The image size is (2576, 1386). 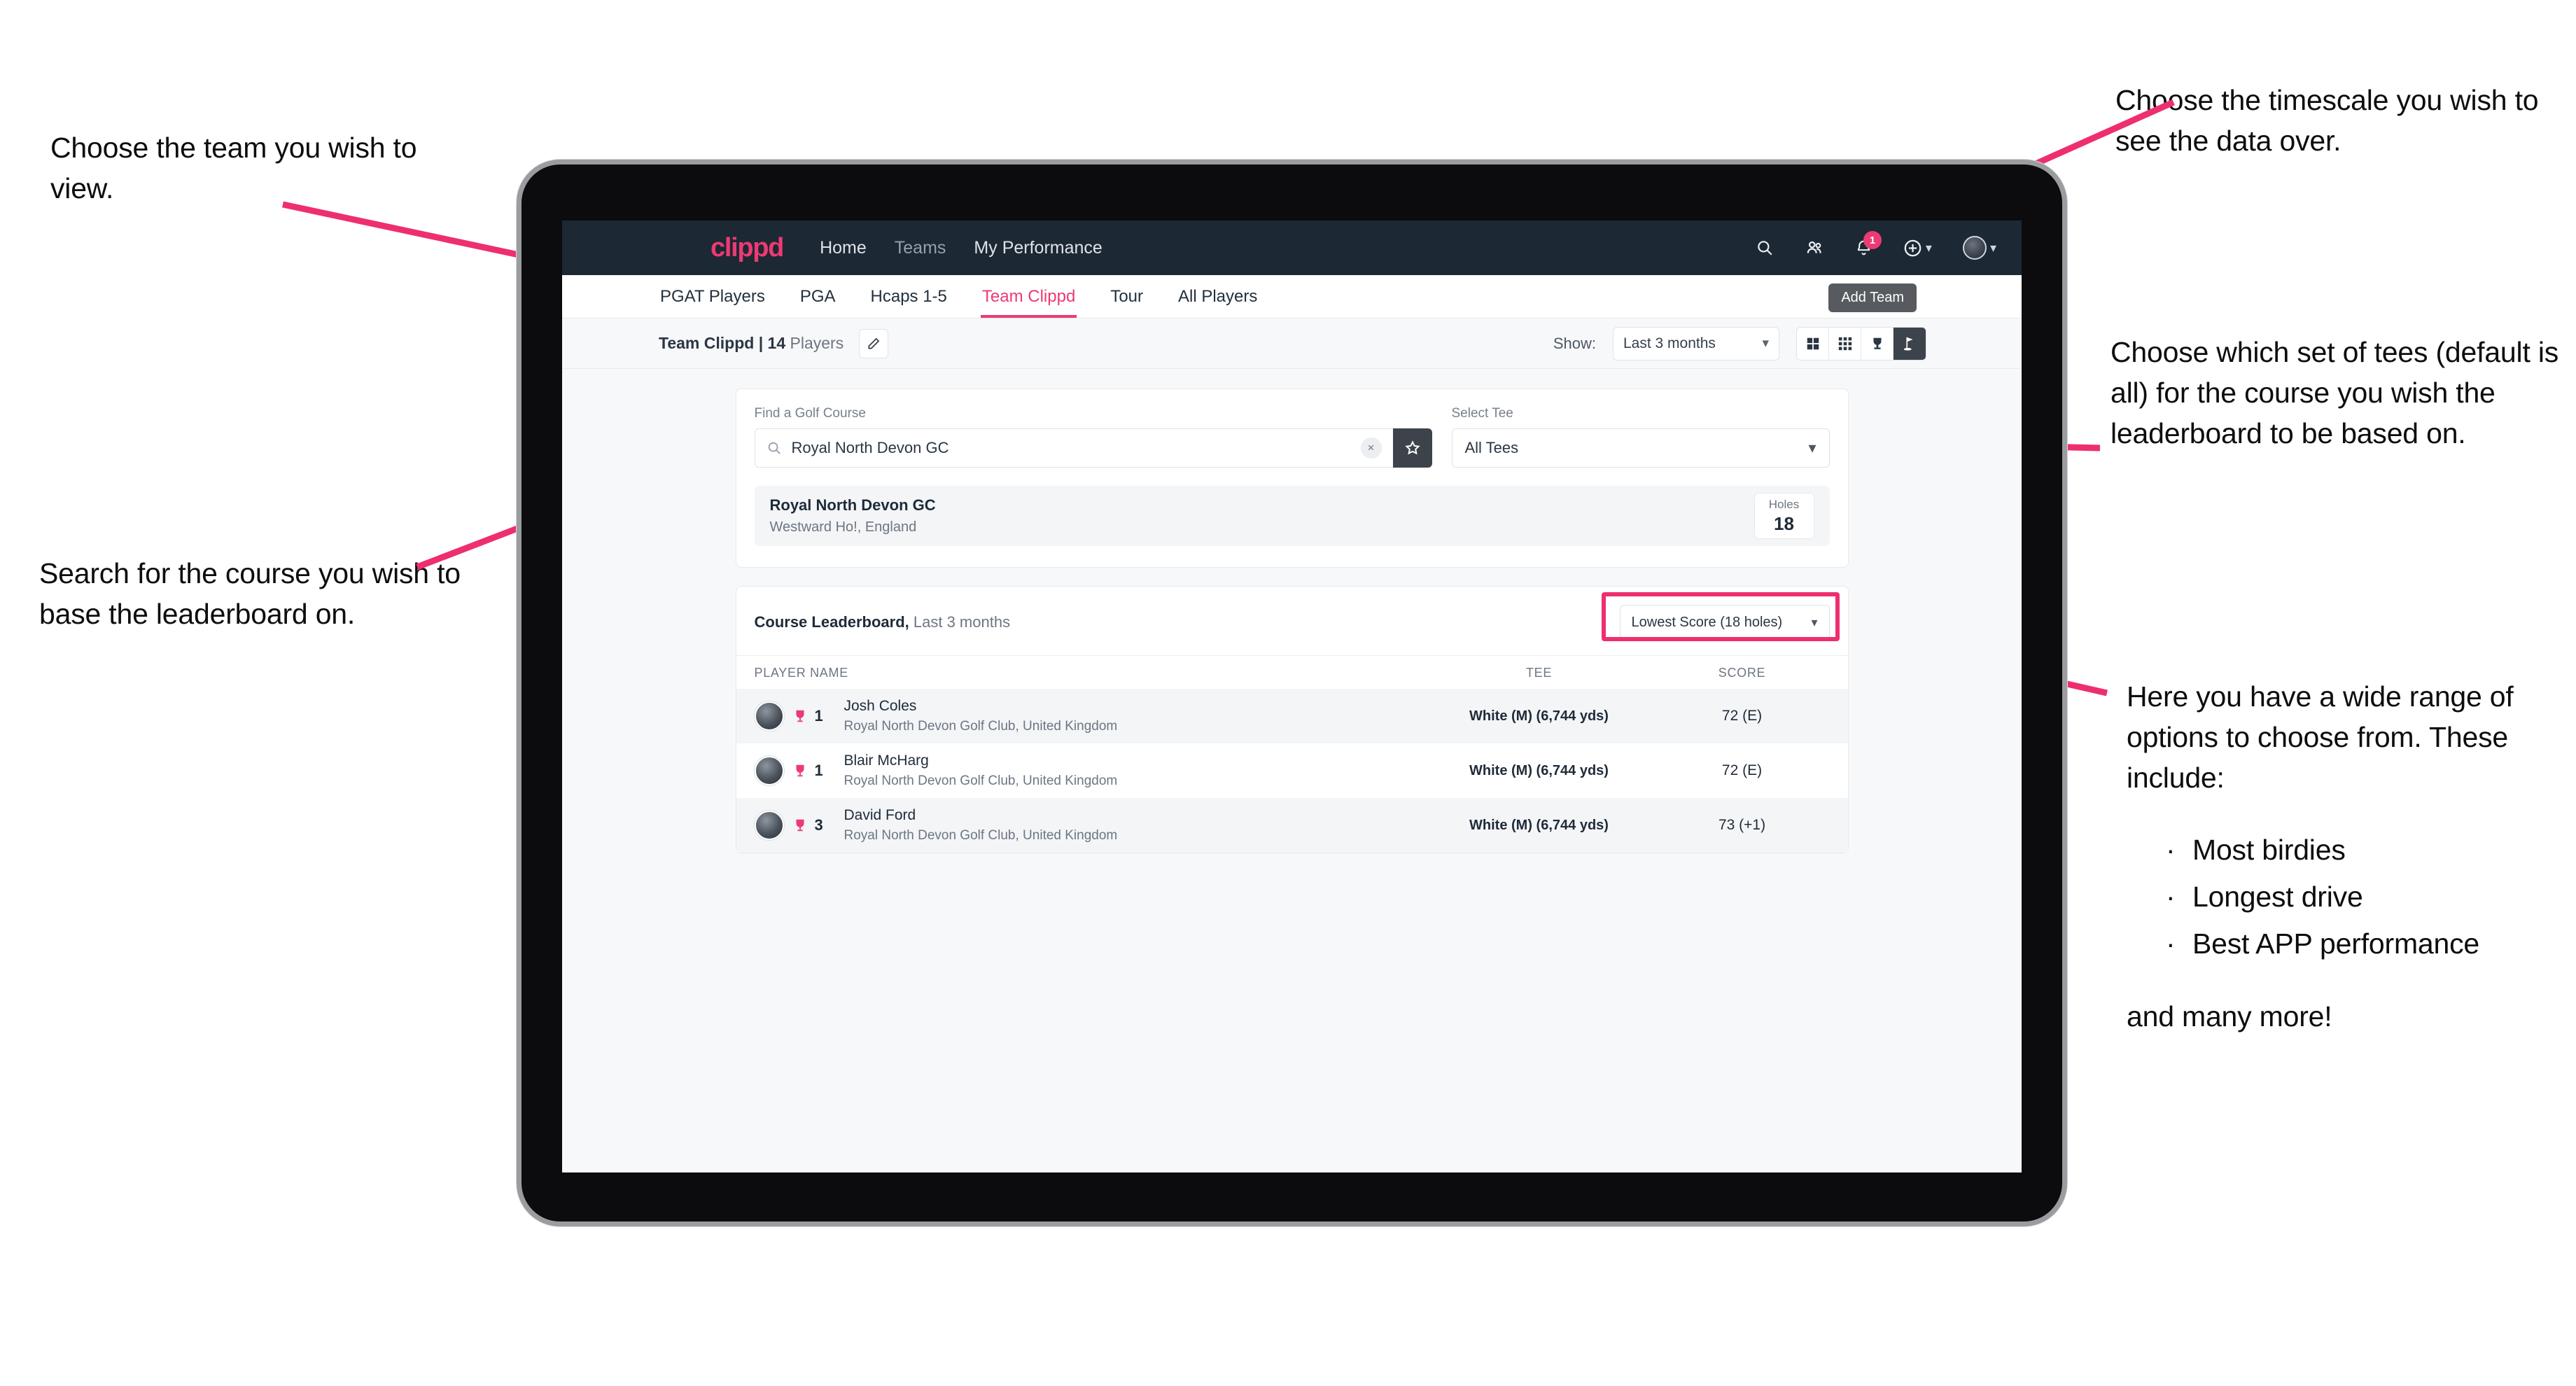 What do you see at coordinates (818, 825) in the screenshot?
I see `player-rank: 3` at bounding box center [818, 825].